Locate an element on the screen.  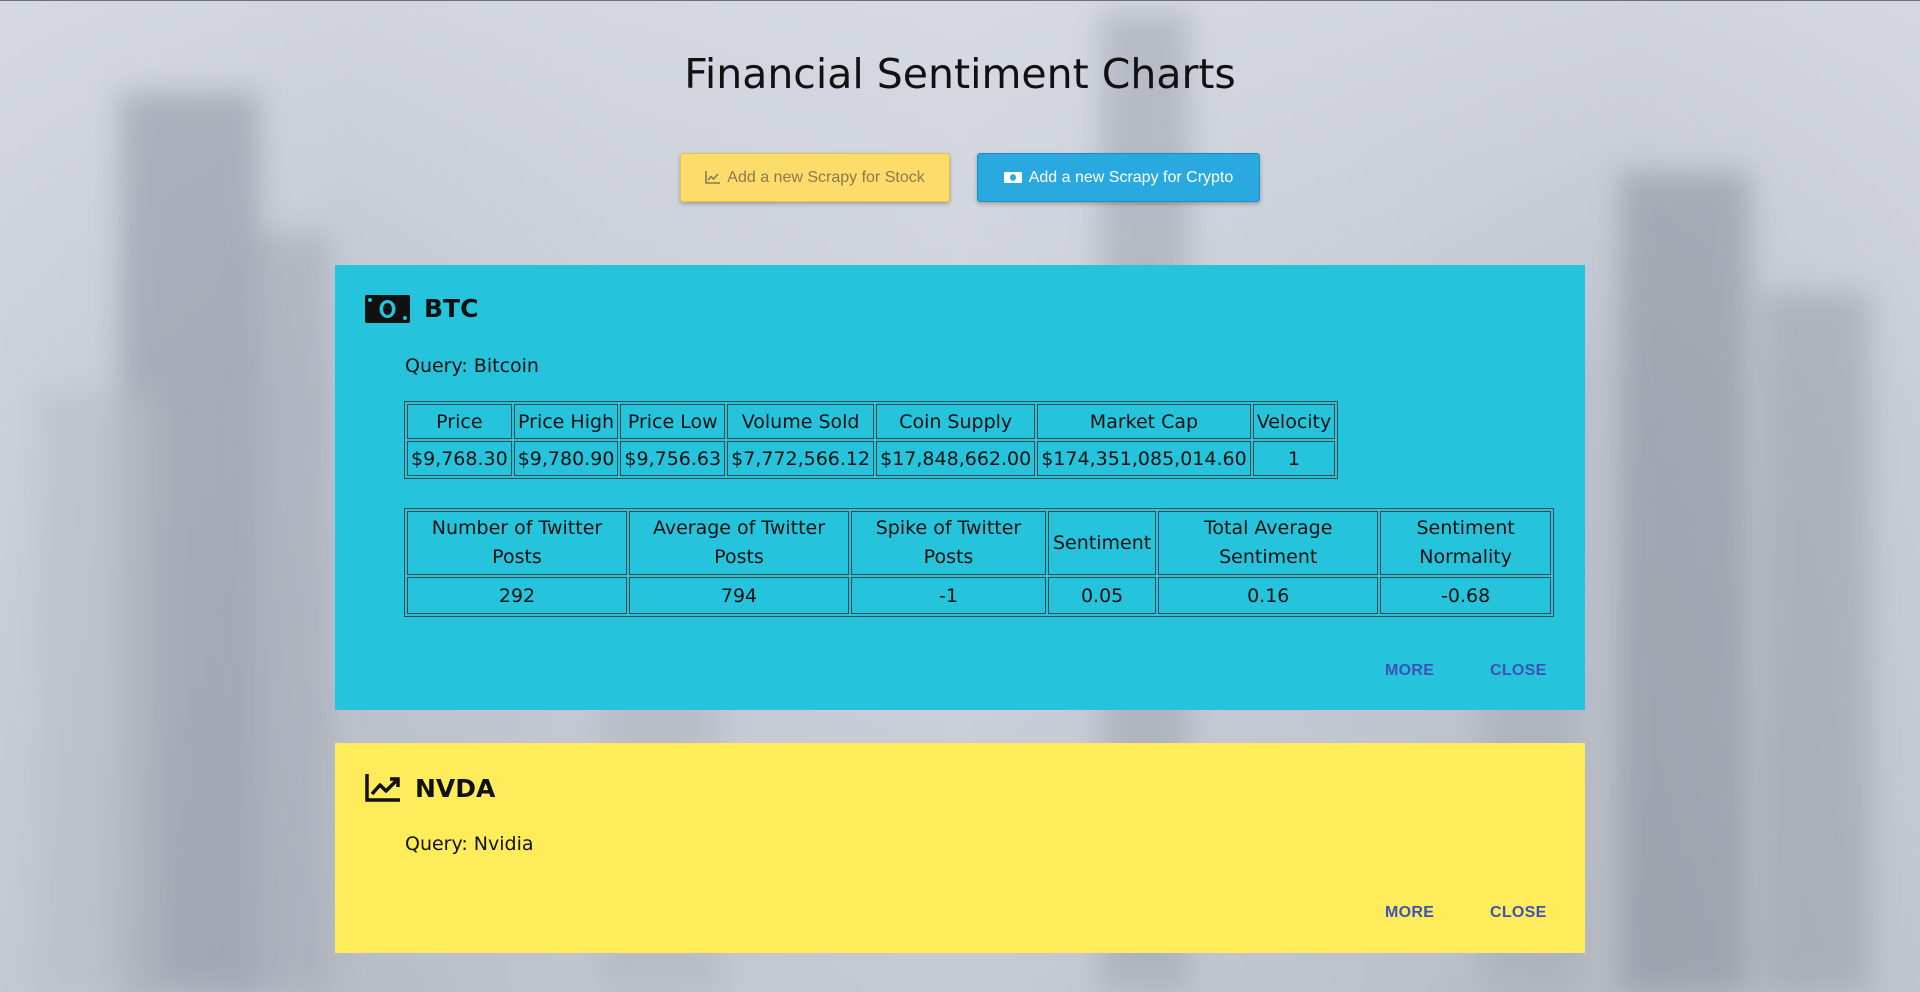
add-crypto-scrapy-label: Add a new Scrapy for Crypto is located at coordinates (1131, 177).